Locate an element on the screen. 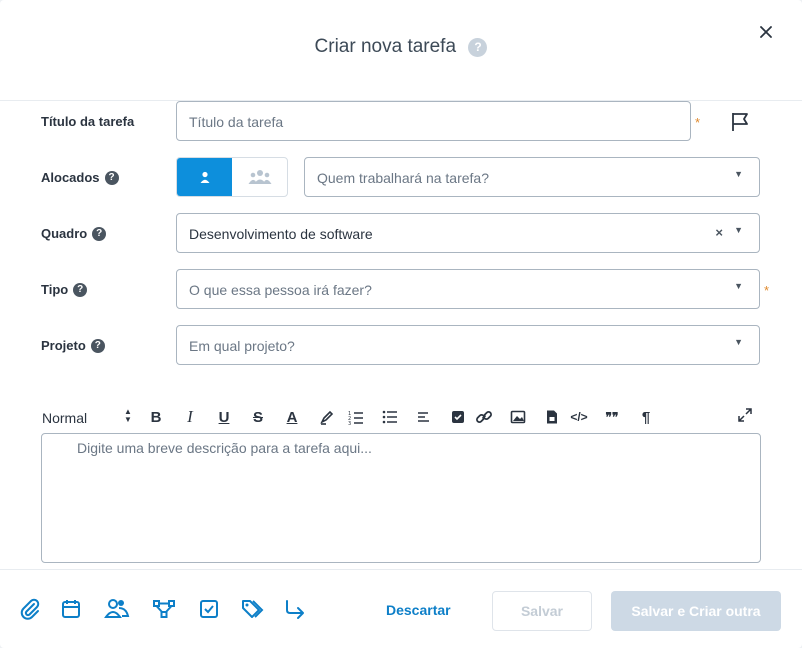 This screenshot has width=802, height=648. type-label-text: Tipo is located at coordinates (55, 289).